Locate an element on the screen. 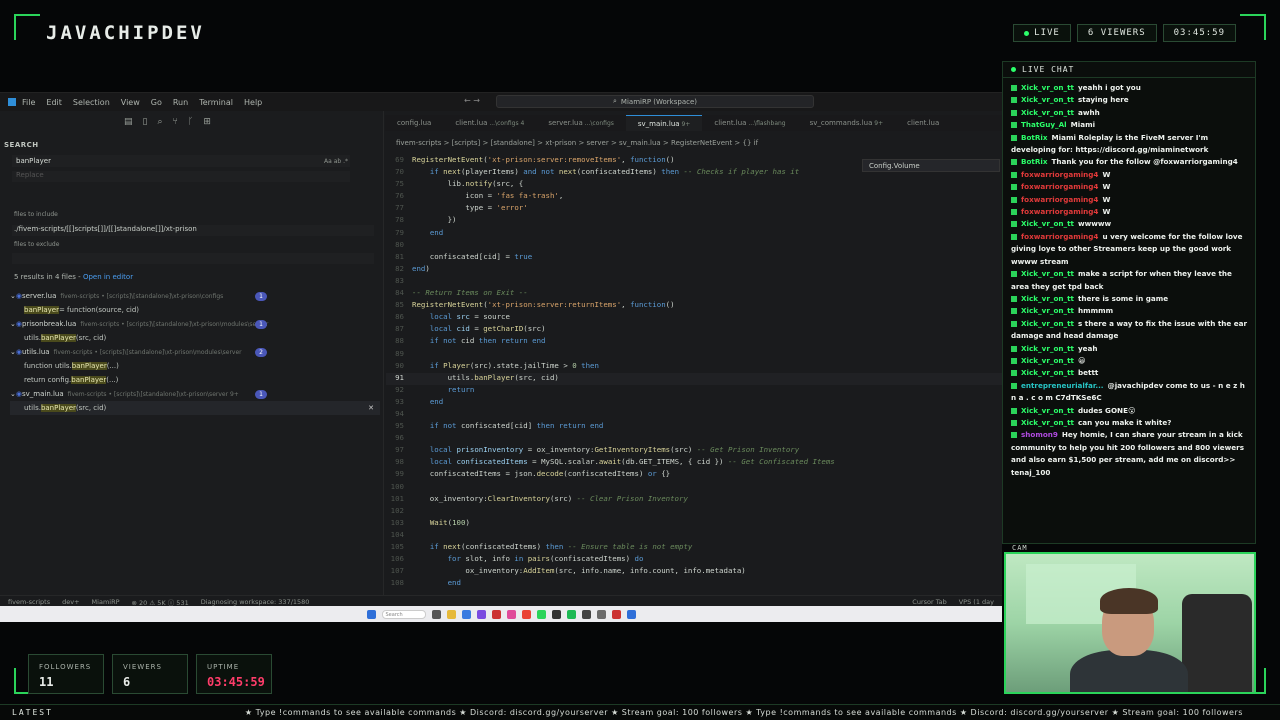  code-line: 100 is located at coordinates (694, 488).